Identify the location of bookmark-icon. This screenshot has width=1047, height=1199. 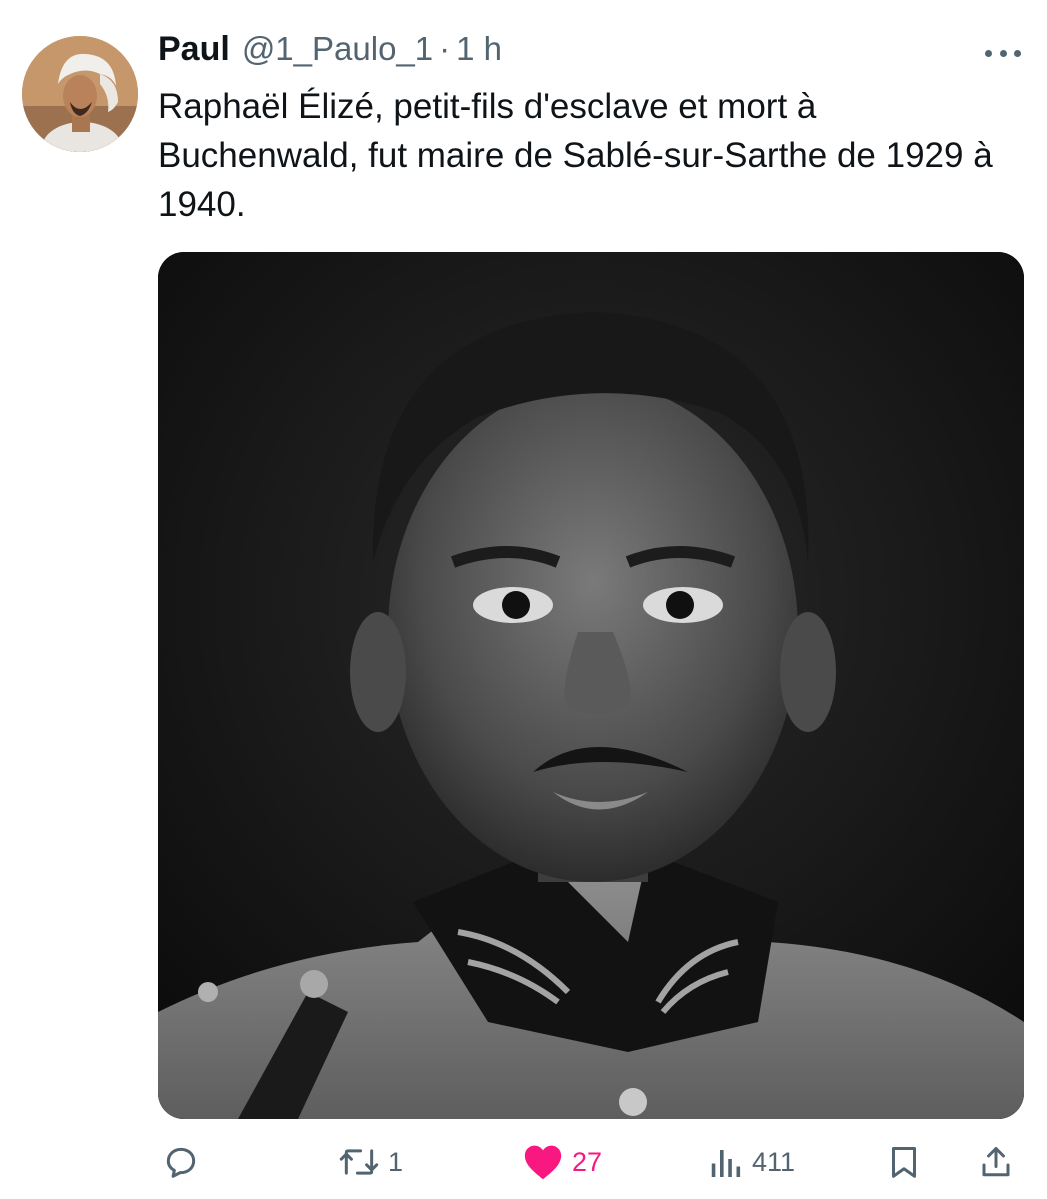
(904, 1162).